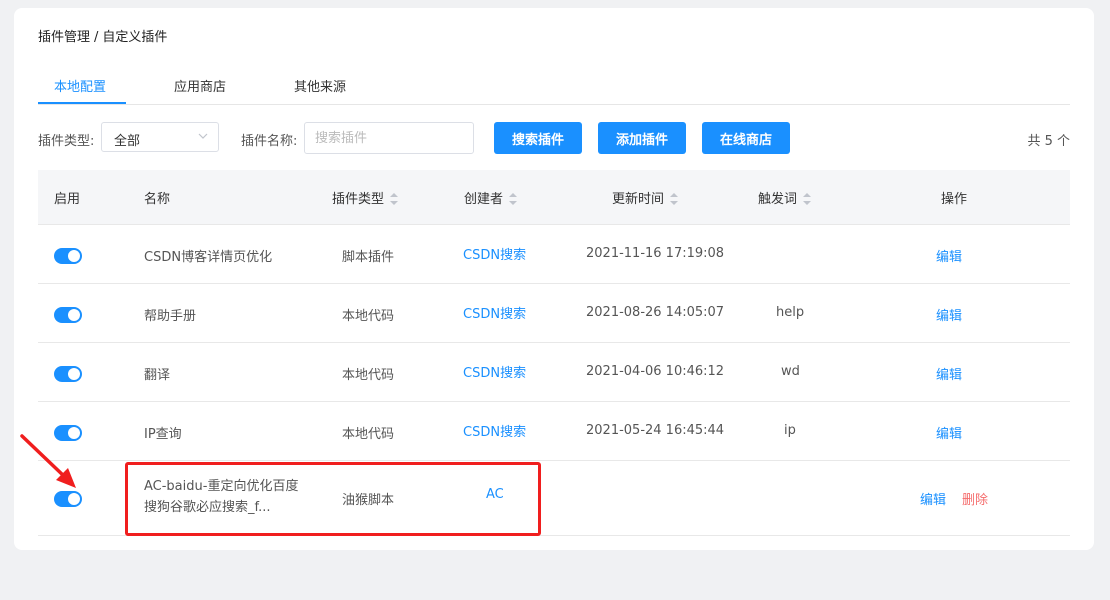  I want to click on plugin-search-input, so click(389, 138).